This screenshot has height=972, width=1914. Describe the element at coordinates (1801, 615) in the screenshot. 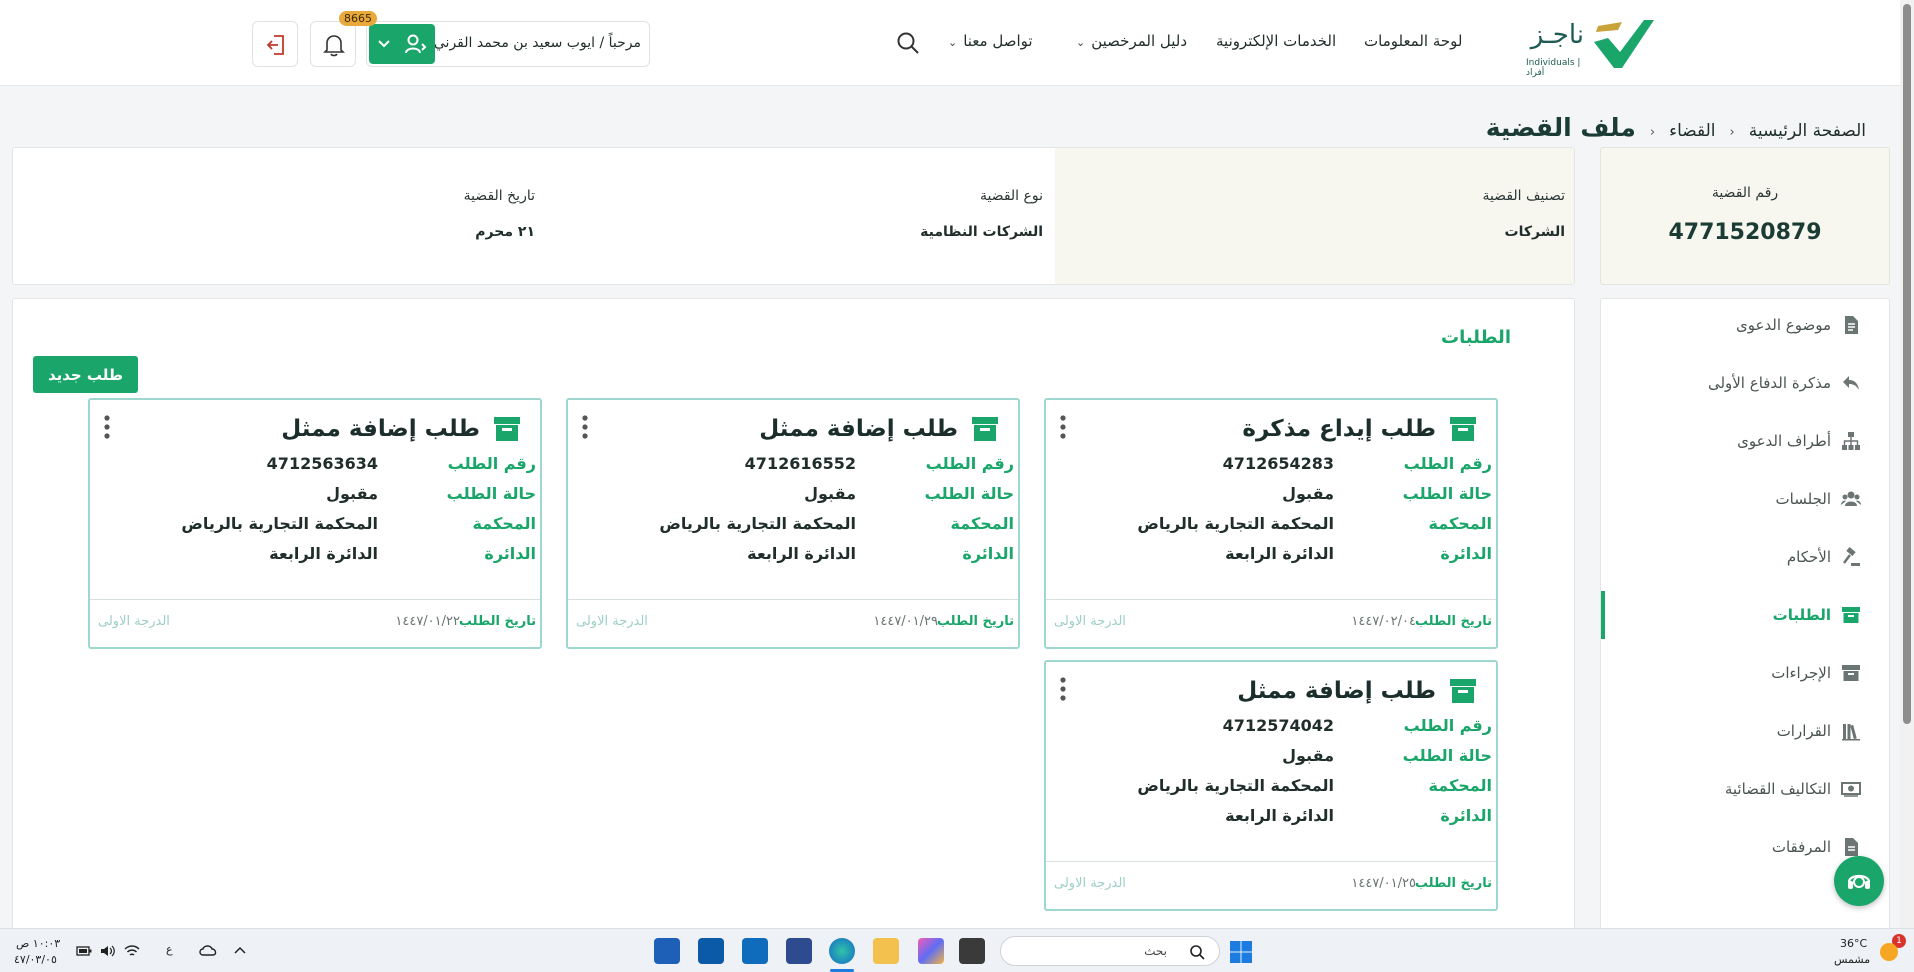

I see `sidebar-item-label: الطلبات` at that location.